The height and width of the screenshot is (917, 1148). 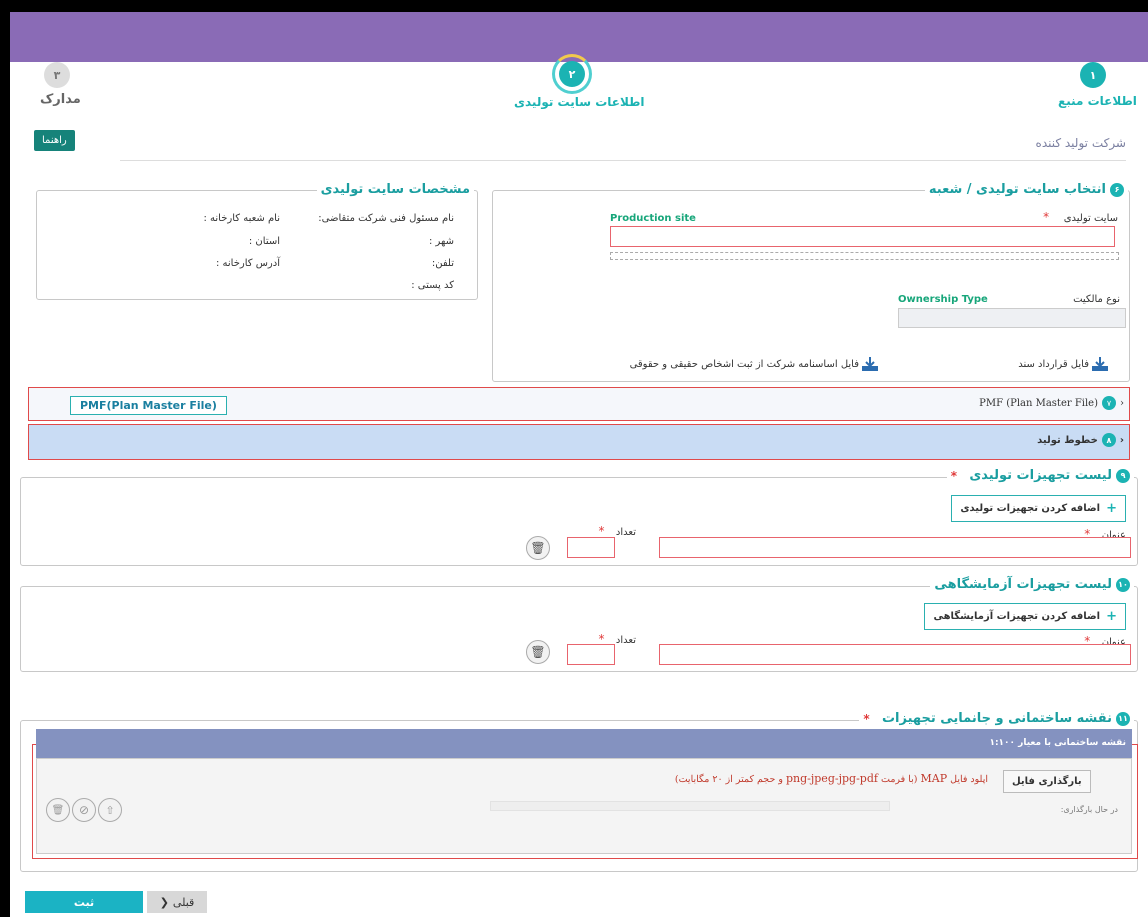 I want to click on lab-count-input, so click(x=591, y=654).